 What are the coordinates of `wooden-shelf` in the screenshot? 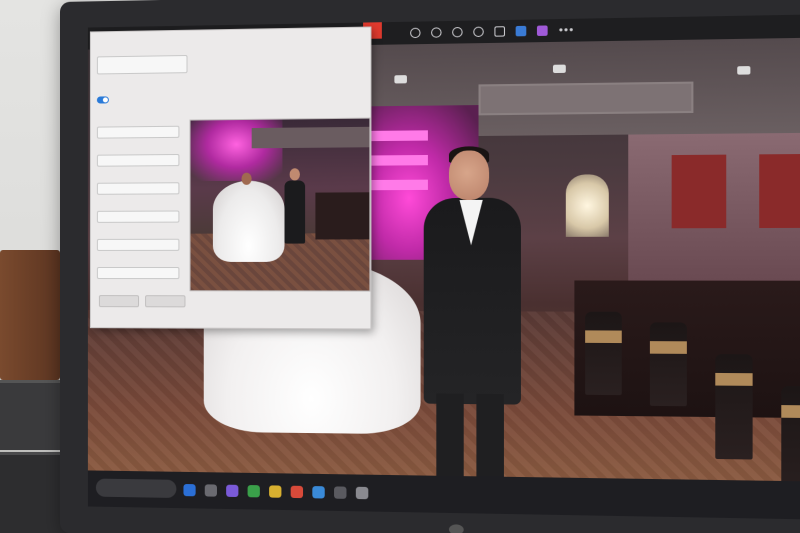 It's located at (30, 315).